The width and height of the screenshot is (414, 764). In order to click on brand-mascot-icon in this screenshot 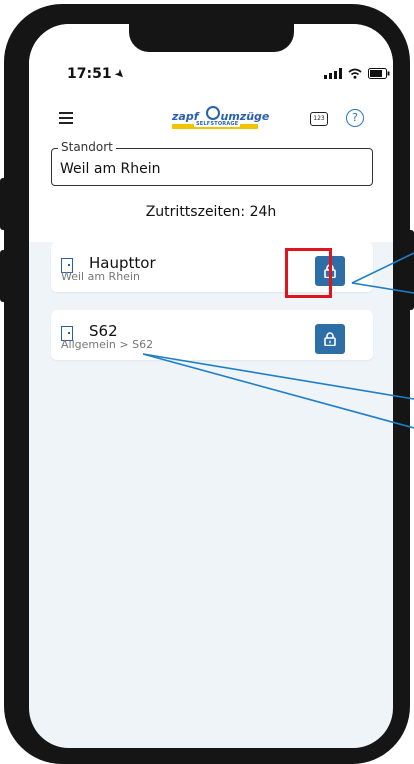, I will do `click(213, 113)`.